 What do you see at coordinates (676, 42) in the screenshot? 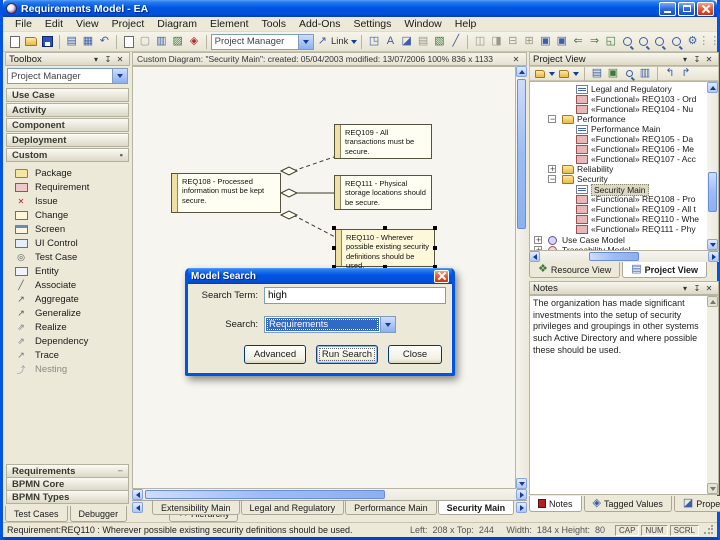
I see `zoom-fit-icon` at bounding box center [676, 42].